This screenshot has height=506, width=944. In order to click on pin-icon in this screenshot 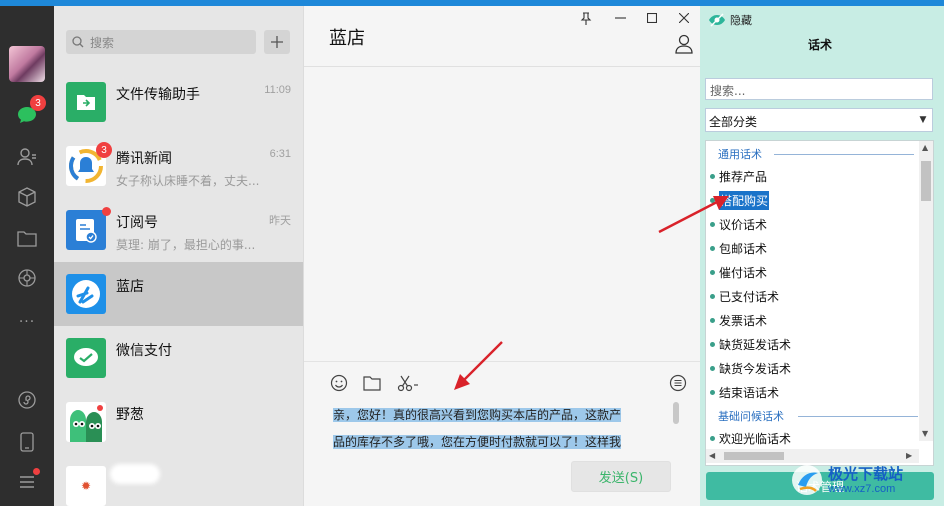, I will do `click(586, 18)`.